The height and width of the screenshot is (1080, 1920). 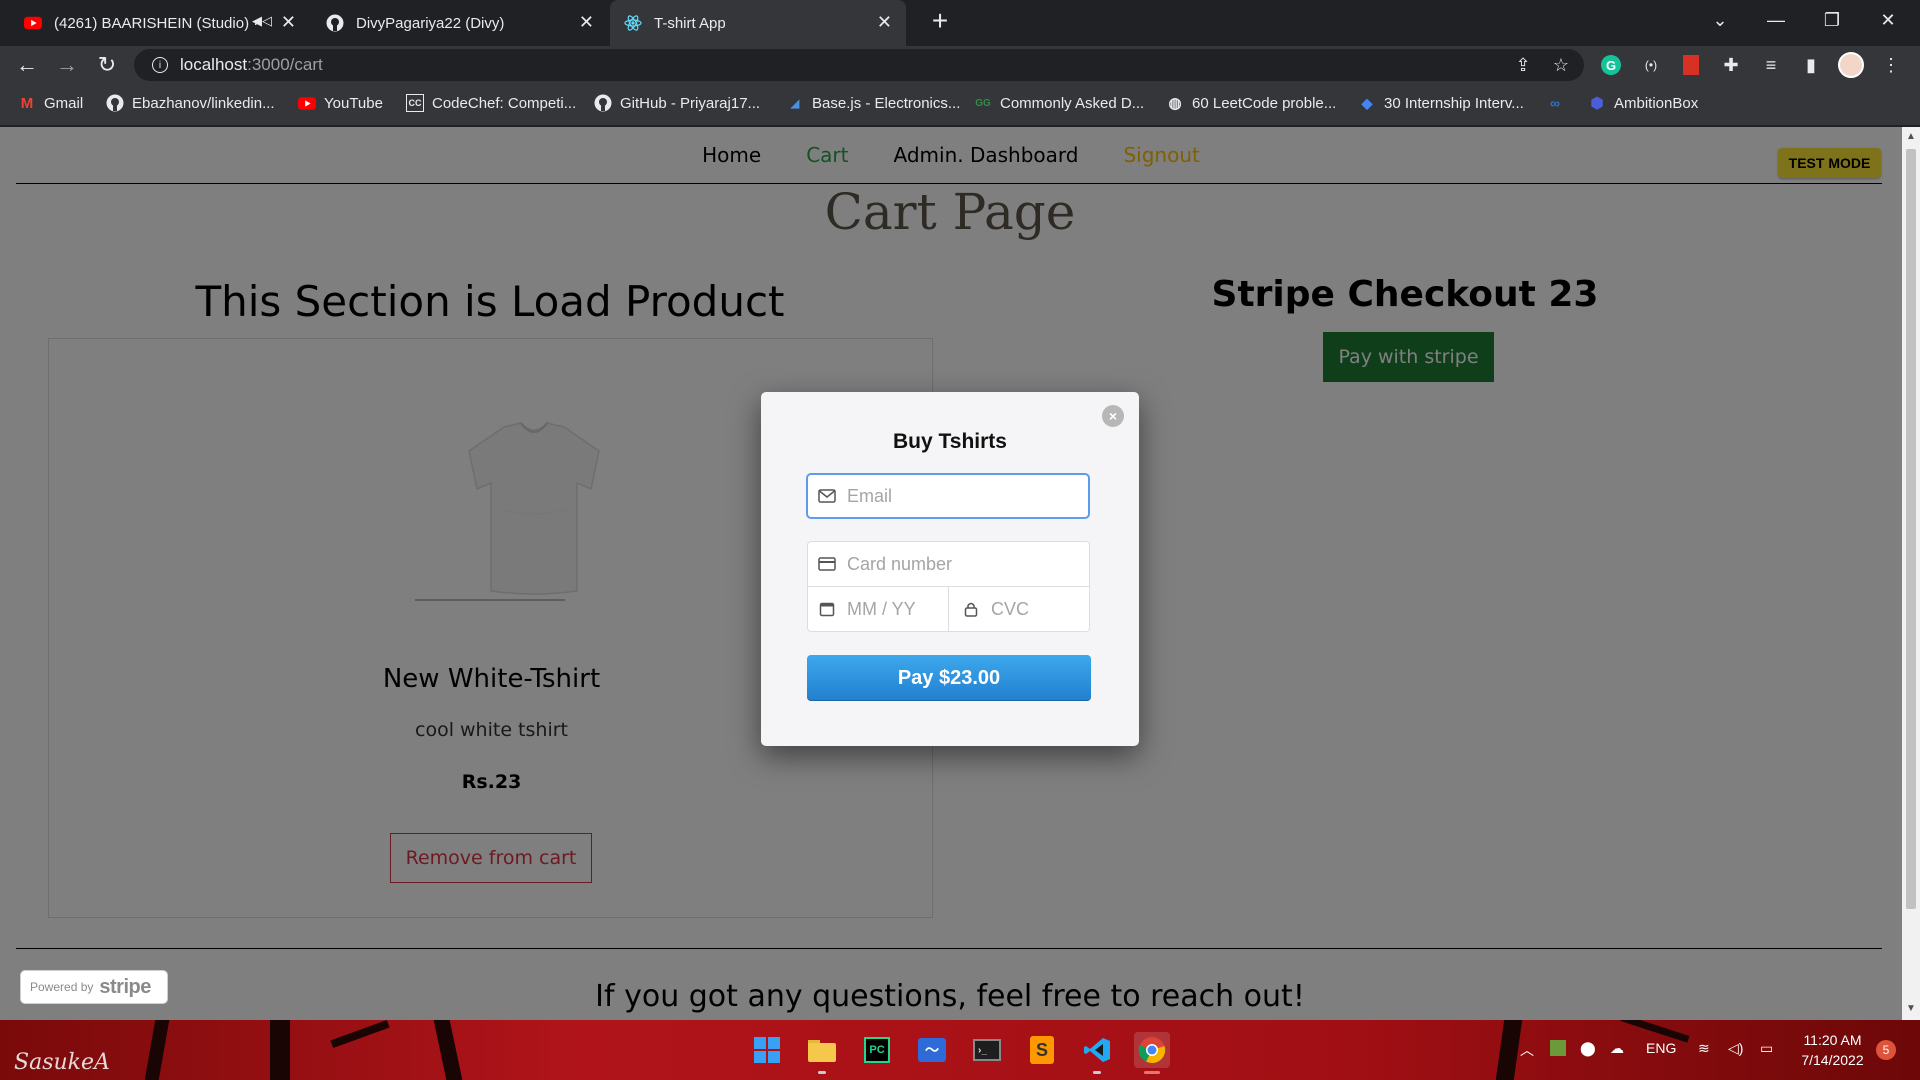 I want to click on battery-icon: ▭, so click(x=1766, y=1048).